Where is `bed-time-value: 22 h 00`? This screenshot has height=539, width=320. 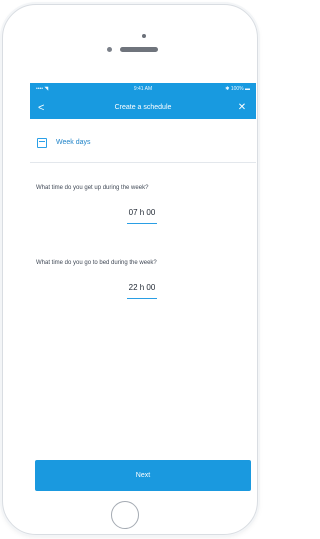
bed-time-value: 22 h 00 is located at coordinates (142, 287).